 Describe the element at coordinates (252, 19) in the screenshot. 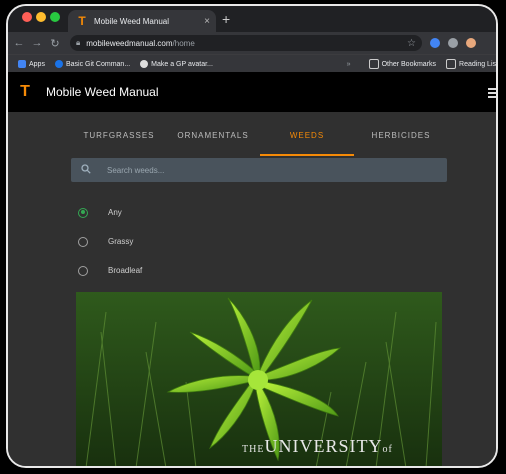

I see `tab-bar: T Mobile Weed Manual × +` at that location.